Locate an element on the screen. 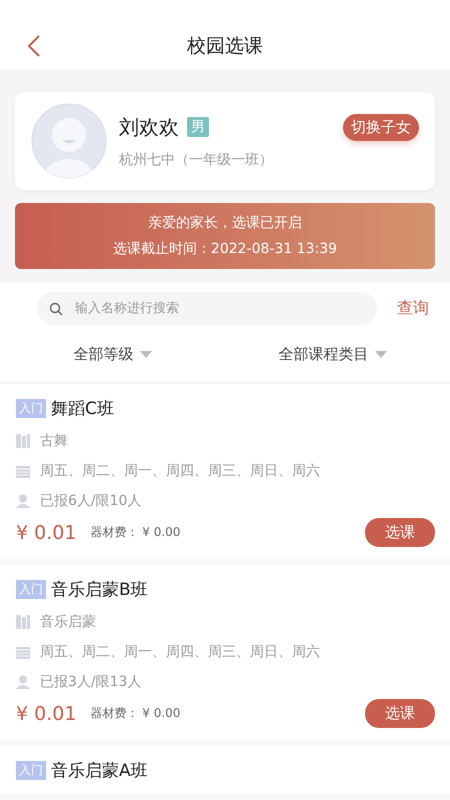 The width and height of the screenshot is (450, 800). search-field: 输入名称进行搜索 is located at coordinates (207, 308).